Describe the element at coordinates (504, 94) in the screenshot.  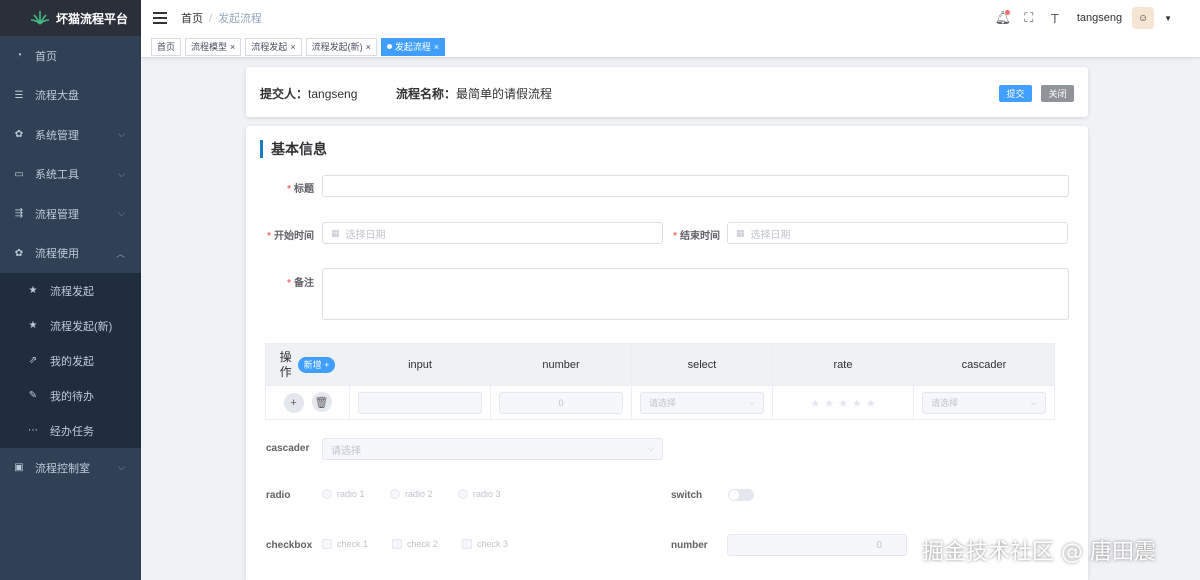
I see `flow-name-value: 最简单的请假流程` at that location.